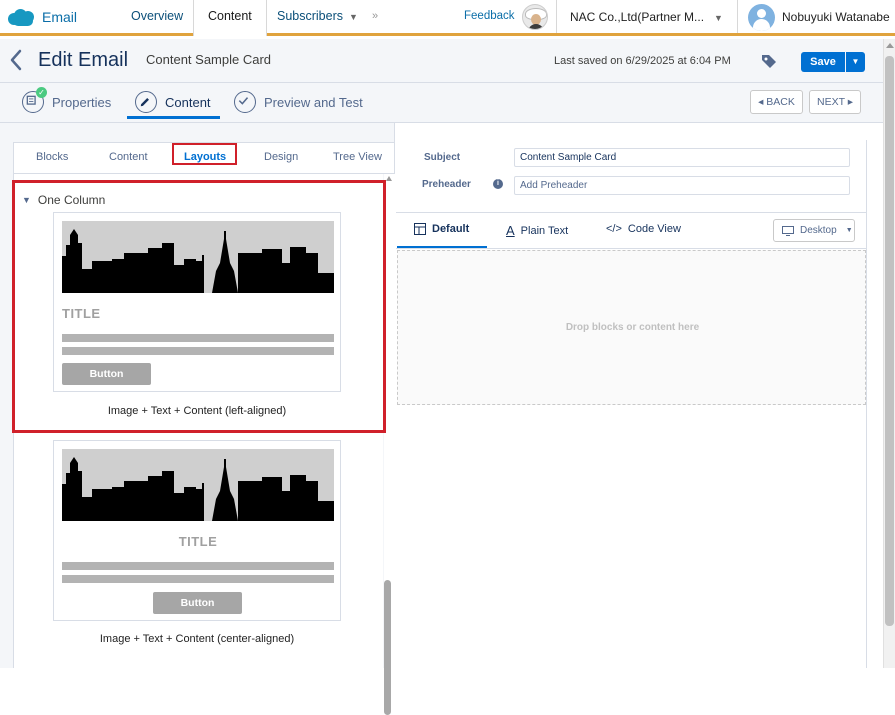 The image size is (895, 715). Describe the element at coordinates (375, 16) in the screenshot. I see `more-tabs-icon: »` at that location.